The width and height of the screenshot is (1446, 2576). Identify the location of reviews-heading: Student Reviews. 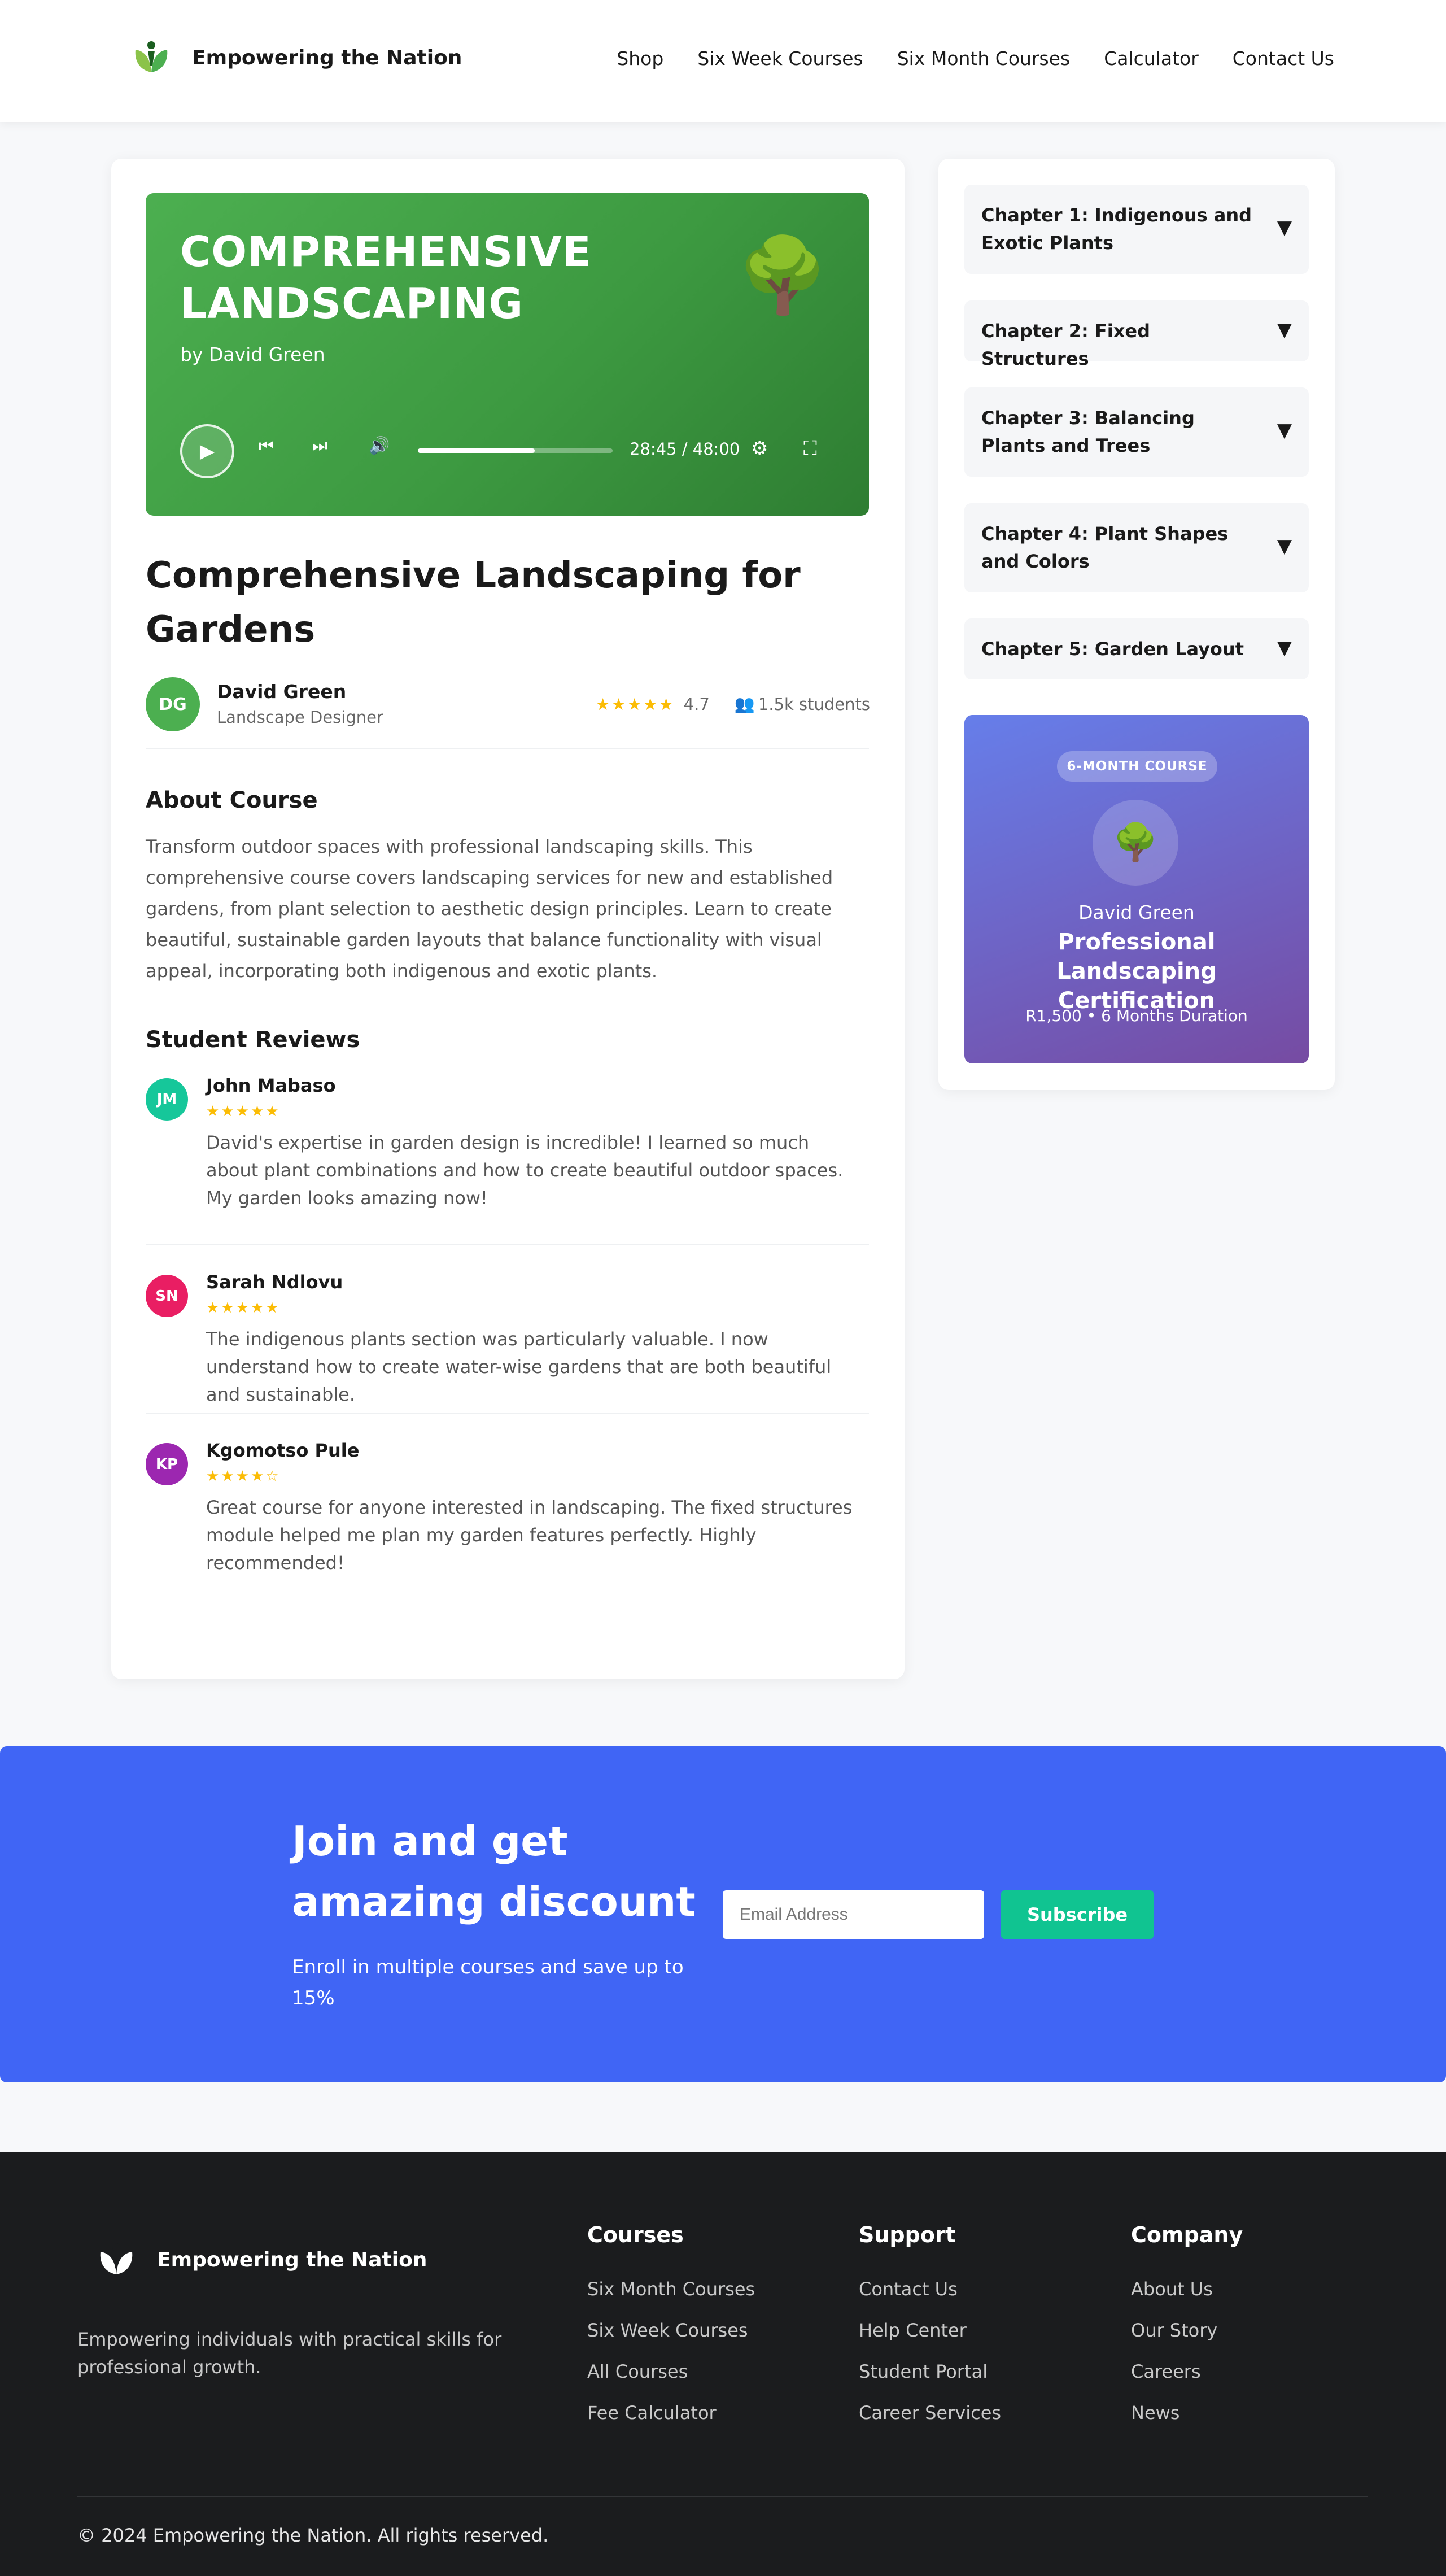
(253, 1040).